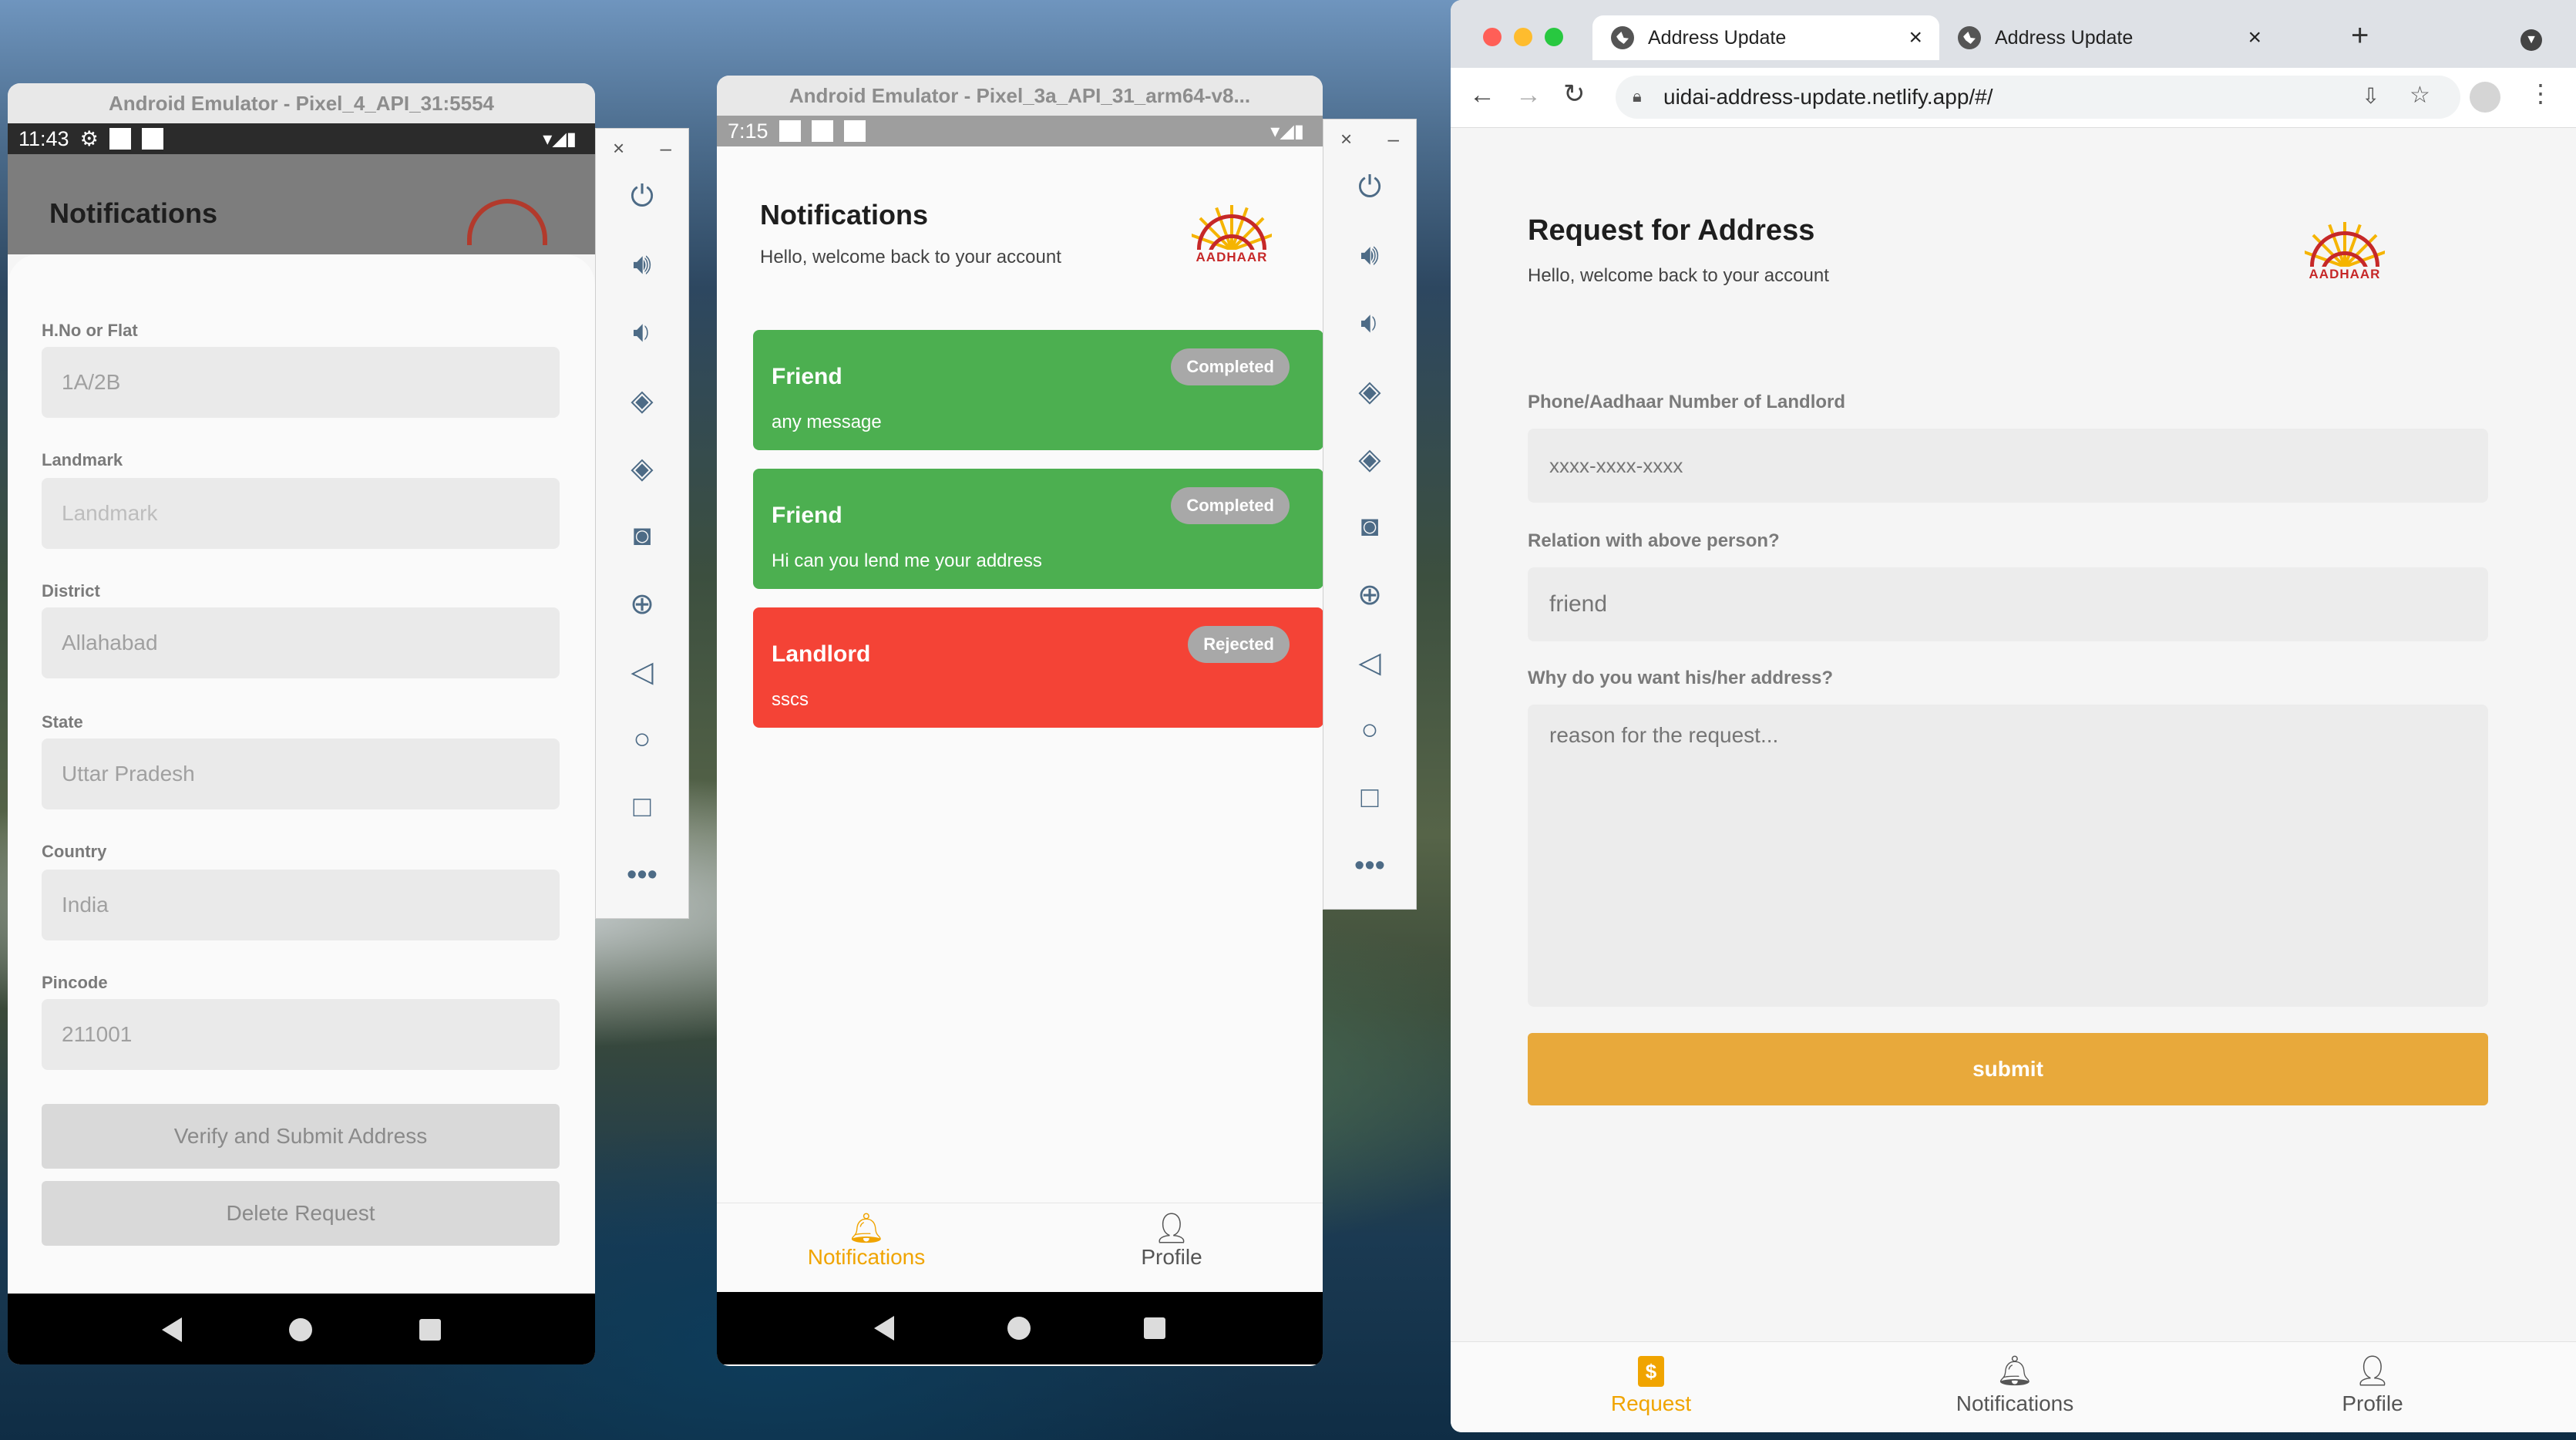  What do you see at coordinates (2370, 96) in the screenshot?
I see `install-icon: ⇩` at bounding box center [2370, 96].